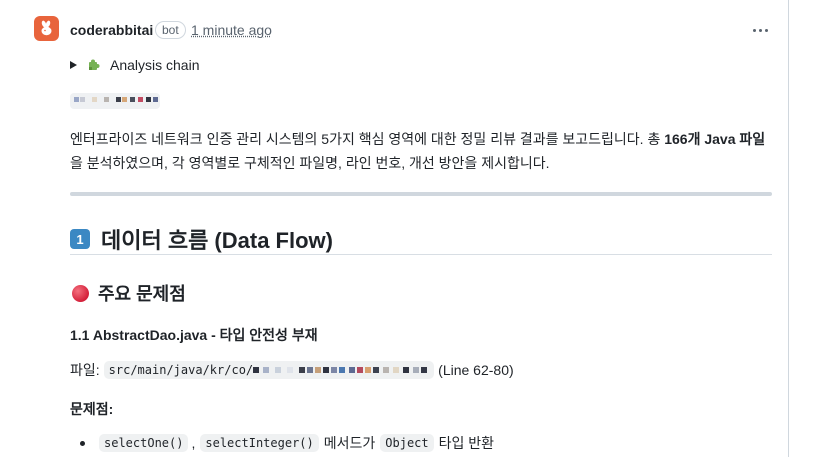 This screenshot has width=834, height=457. I want to click on analysis-chain-toggle: Analysis chain, so click(135, 65).